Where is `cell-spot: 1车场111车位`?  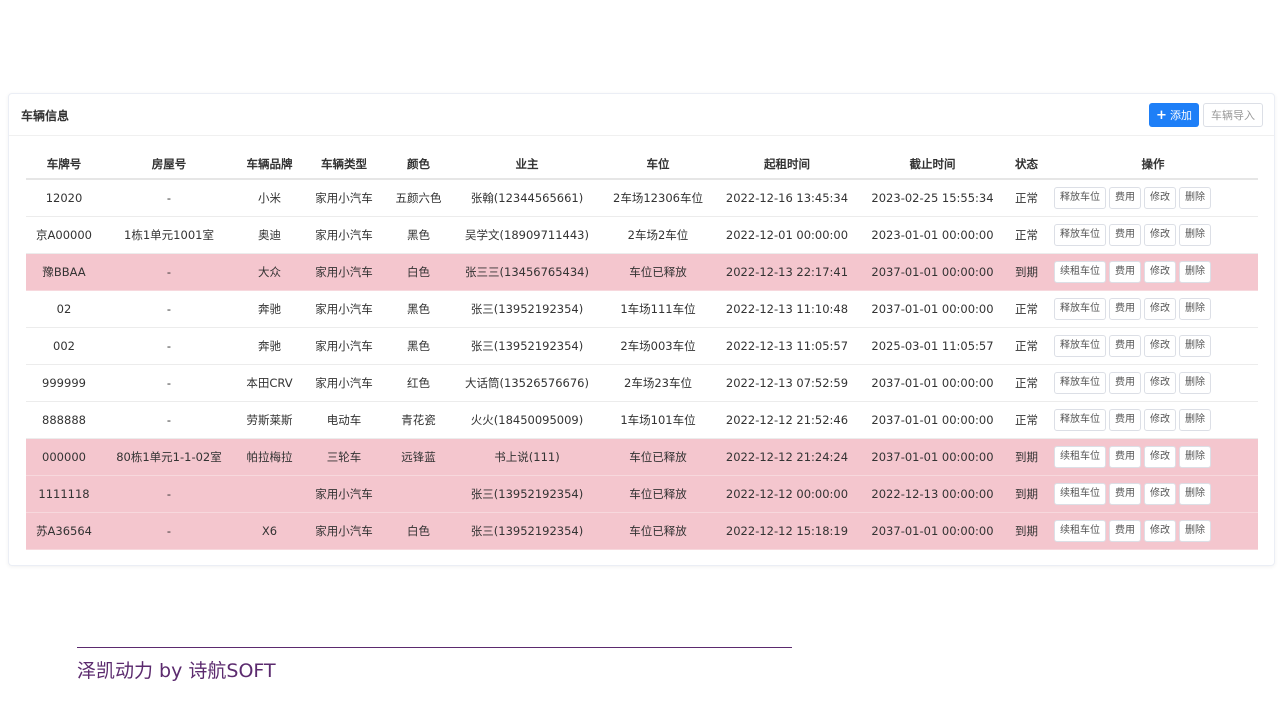
cell-spot: 1车场111车位 is located at coordinates (658, 309).